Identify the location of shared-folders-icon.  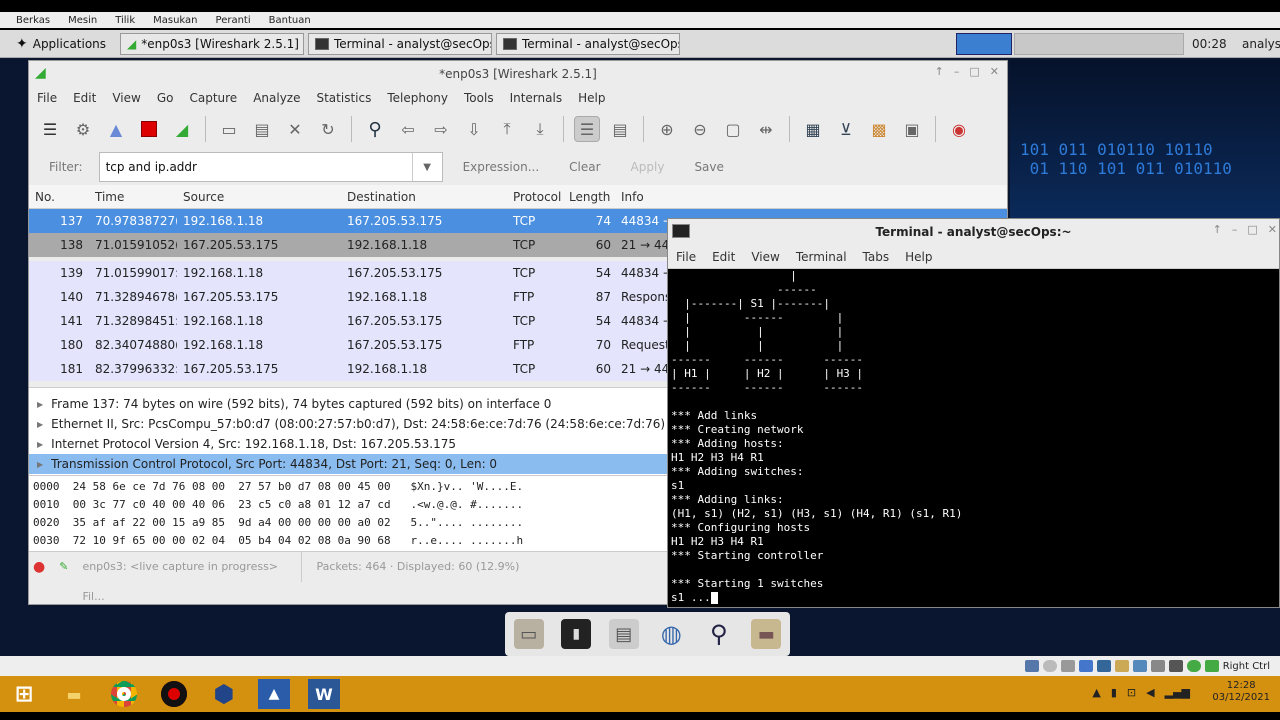
(1121, 666).